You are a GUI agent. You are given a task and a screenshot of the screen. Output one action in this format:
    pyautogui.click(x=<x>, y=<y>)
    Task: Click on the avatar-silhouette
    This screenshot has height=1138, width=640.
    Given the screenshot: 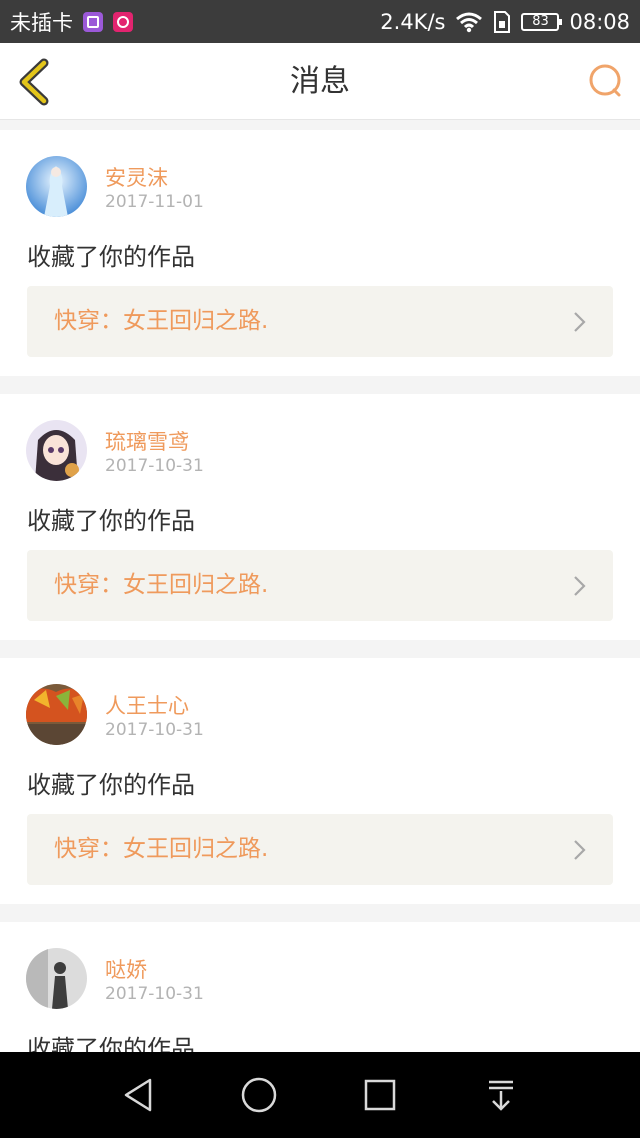 What is the action you would take?
    pyautogui.click(x=56, y=978)
    